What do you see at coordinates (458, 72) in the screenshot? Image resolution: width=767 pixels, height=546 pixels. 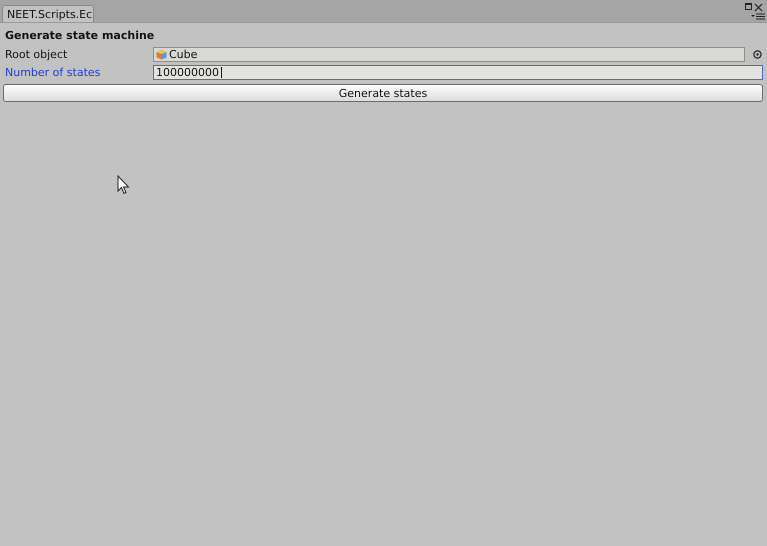 I see `number-field: 100000000` at bounding box center [458, 72].